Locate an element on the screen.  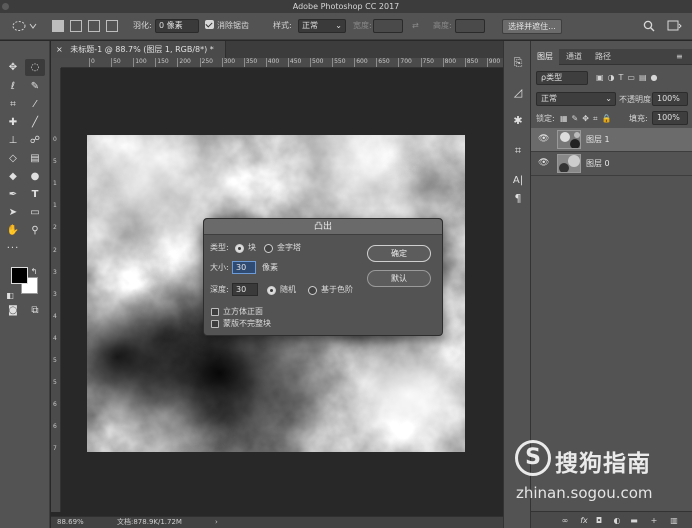
link-icon: ∞ is located at coordinates (565, 520).